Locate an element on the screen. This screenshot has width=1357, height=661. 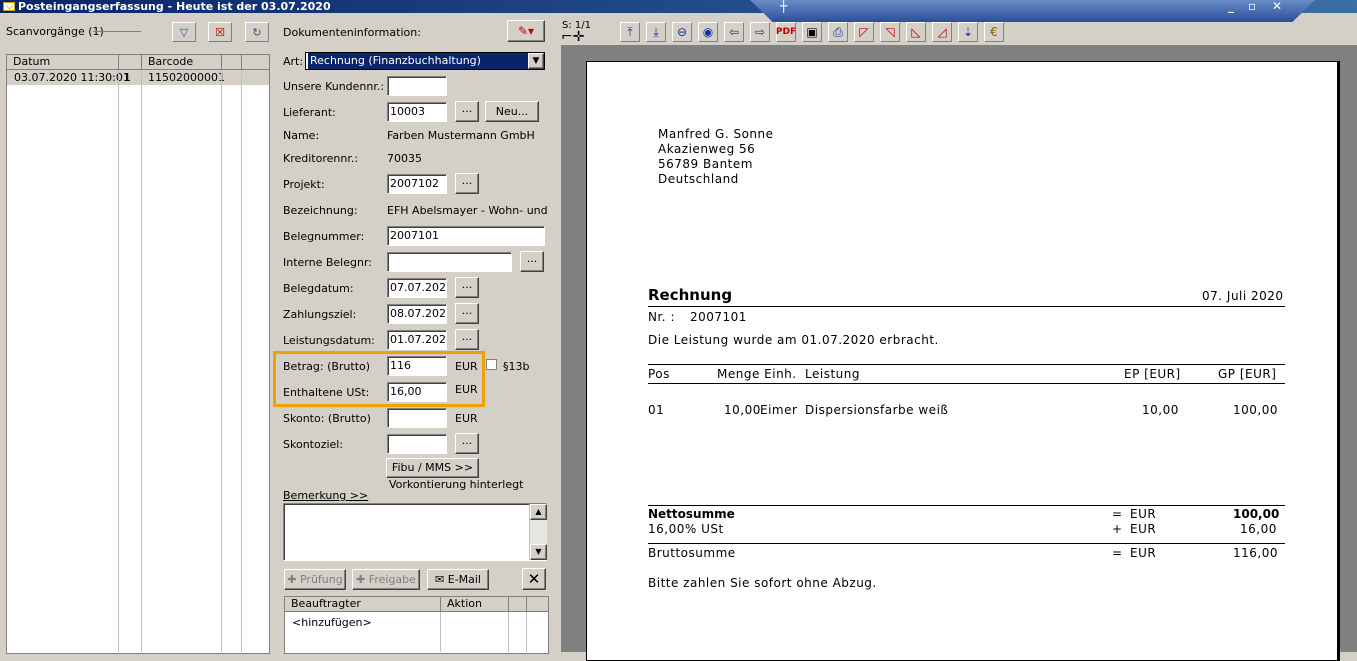
stamp-icon: ✎▾ is located at coordinates (526, 31).